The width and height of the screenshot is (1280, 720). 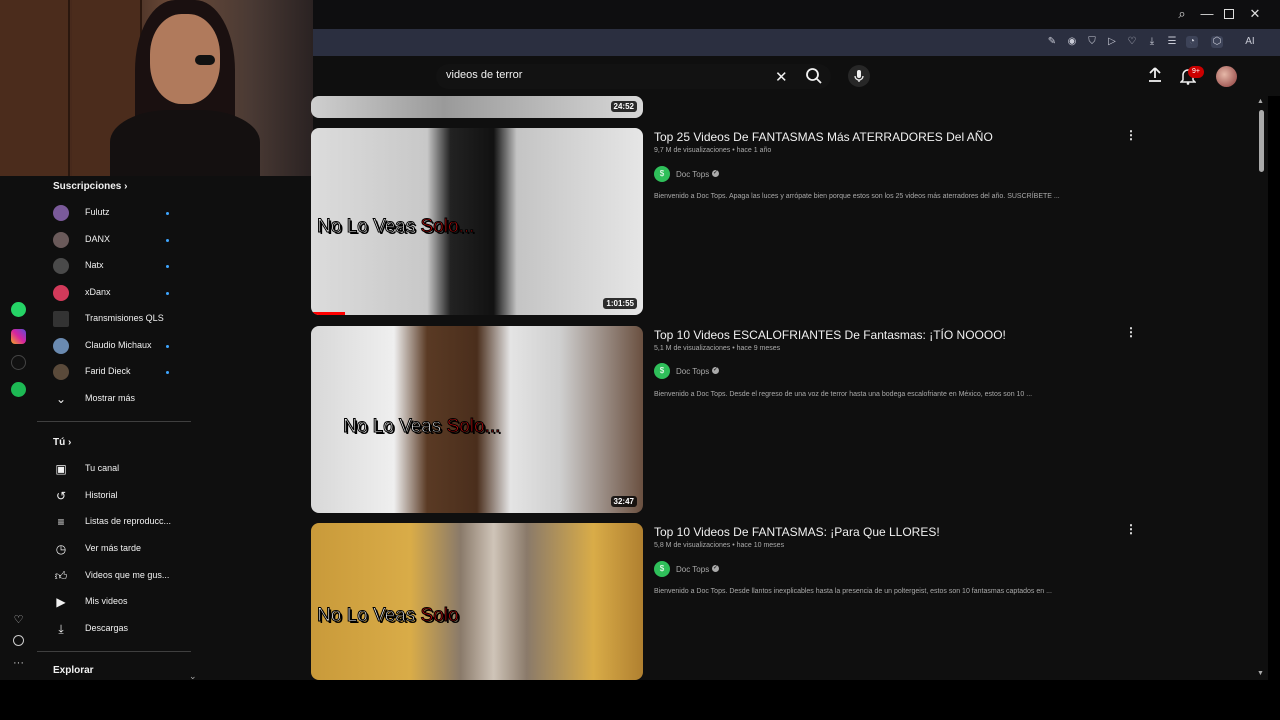 I want to click on sidebar-item-history: ↺ Historial, so click(x=123, y=496).